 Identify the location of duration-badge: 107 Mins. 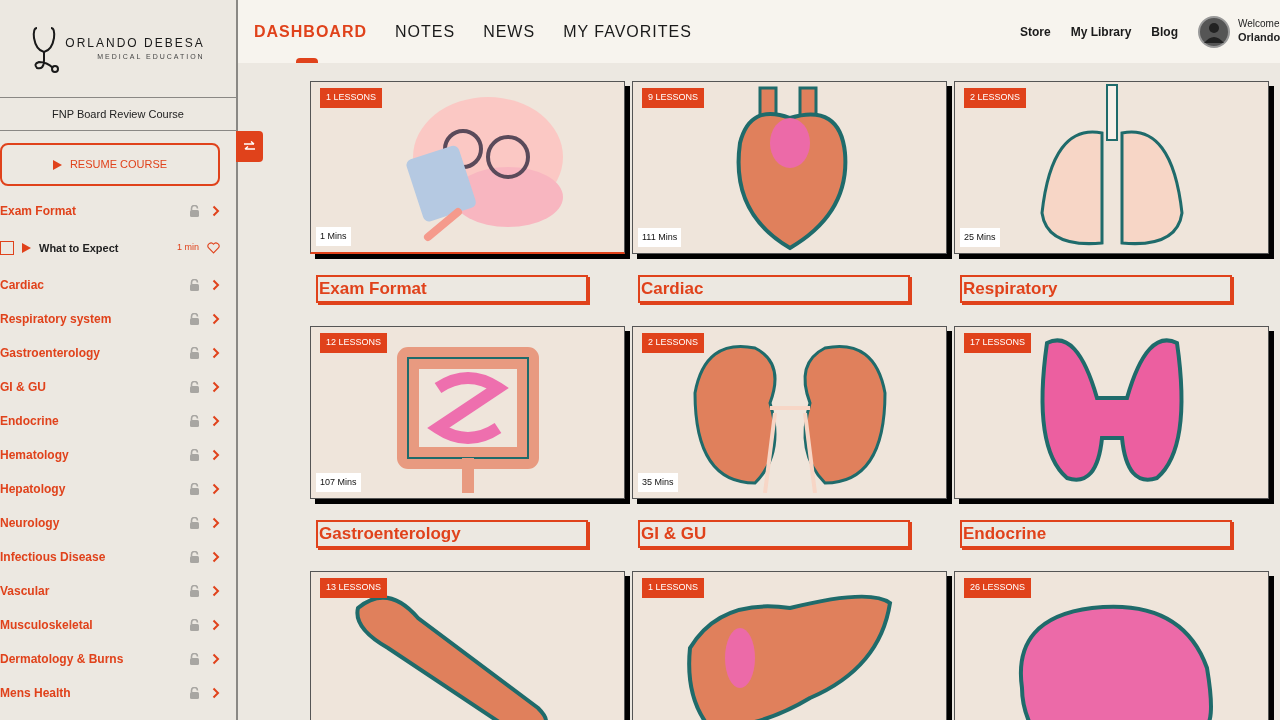
(338, 482).